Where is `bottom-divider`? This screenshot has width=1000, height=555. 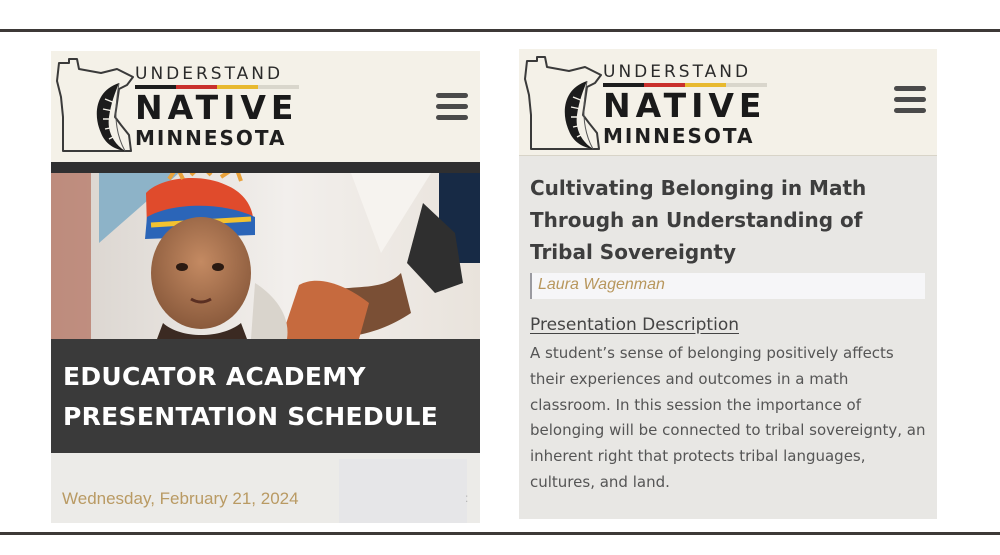 bottom-divider is located at coordinates (500, 533).